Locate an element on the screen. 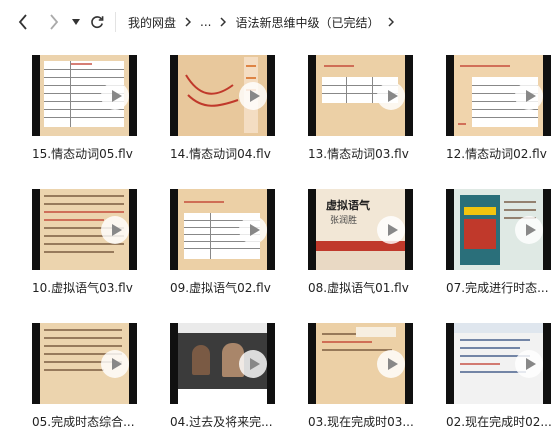  caret-down-icon is located at coordinates (76, 22).